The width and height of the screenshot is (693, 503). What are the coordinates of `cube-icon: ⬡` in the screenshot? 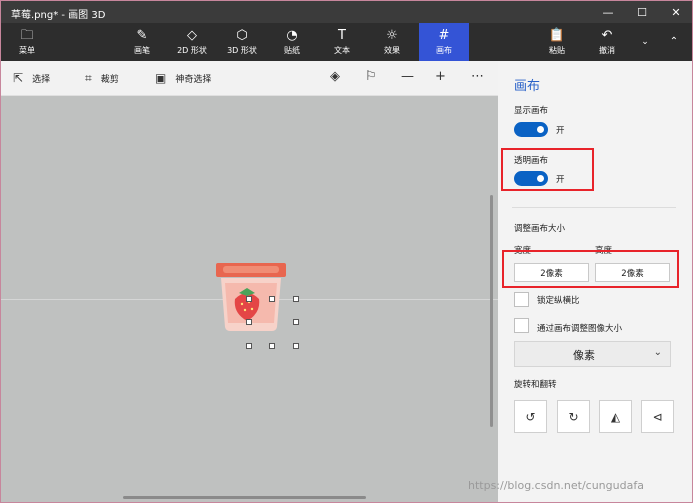 It's located at (242, 35).